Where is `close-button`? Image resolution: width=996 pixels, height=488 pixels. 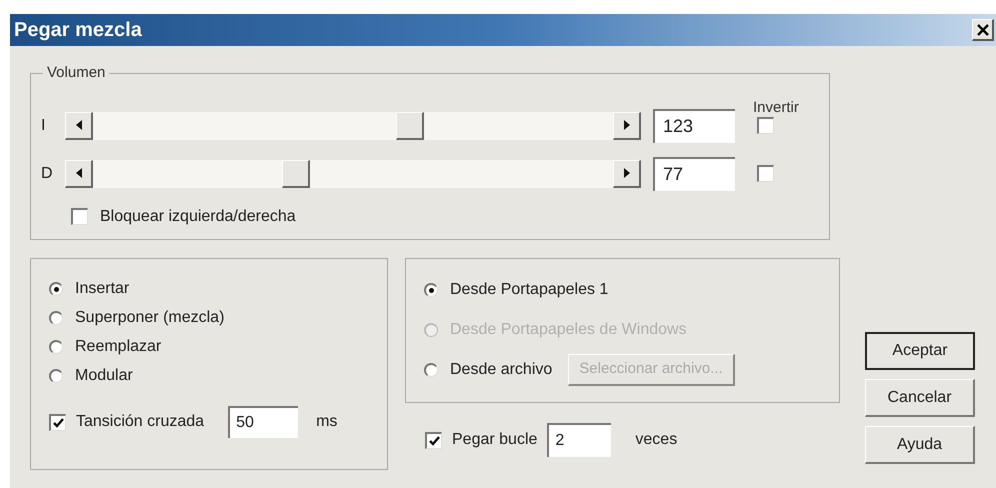
close-button is located at coordinates (983, 30).